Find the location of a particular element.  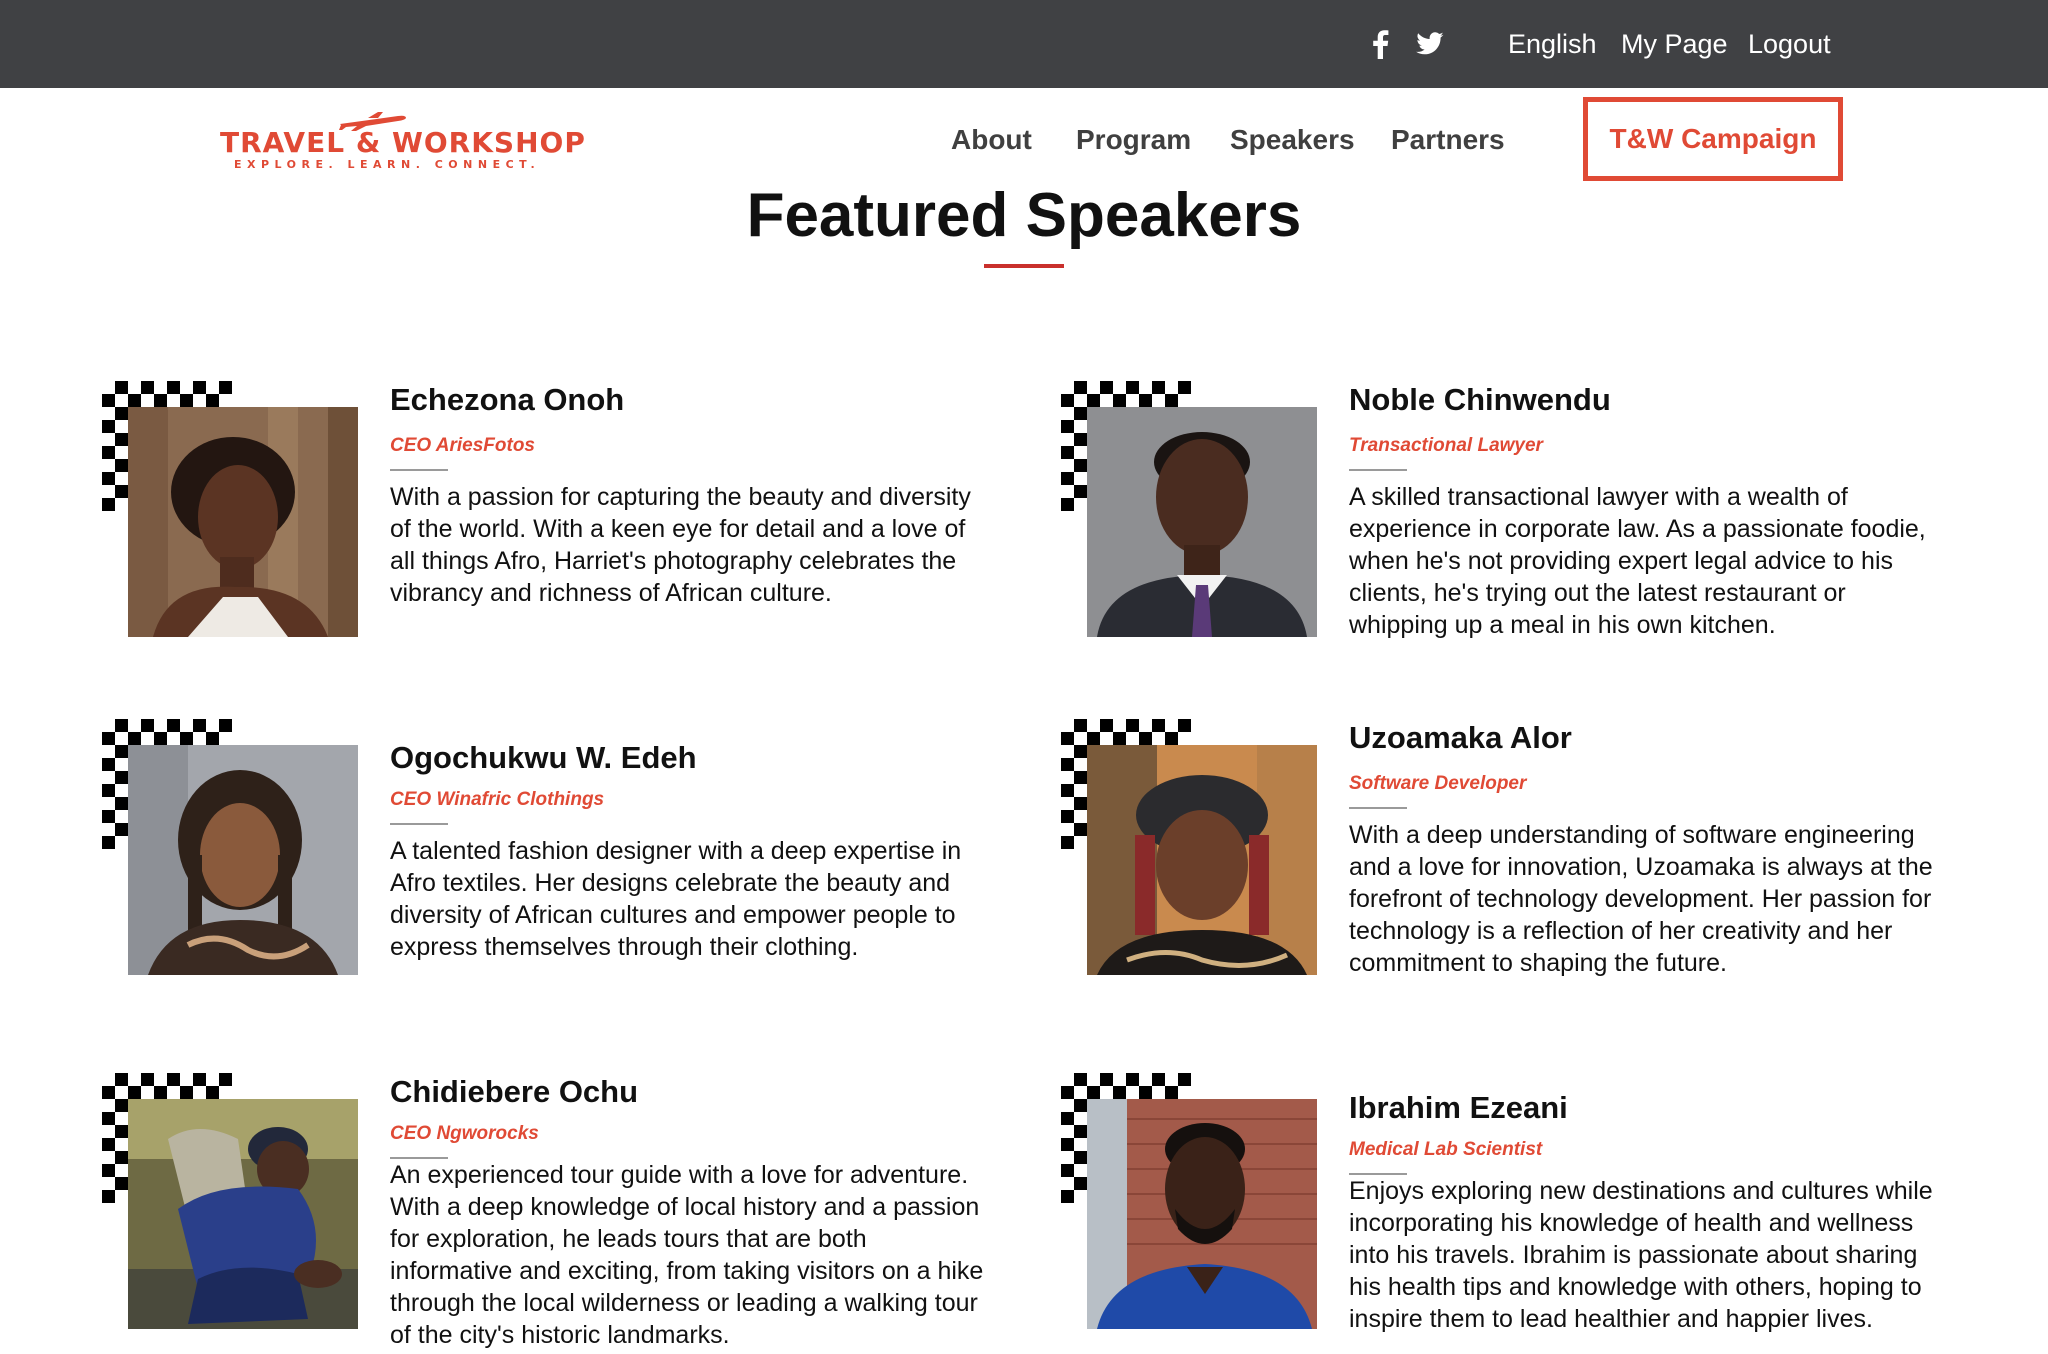

campaign-button: T&W Campaign is located at coordinates (1713, 139).